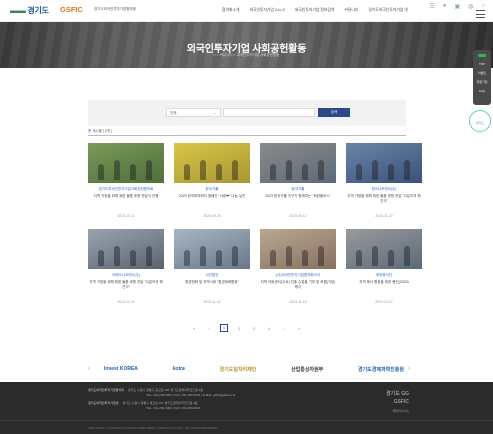  I want to click on page-1: 1, so click(224, 328).